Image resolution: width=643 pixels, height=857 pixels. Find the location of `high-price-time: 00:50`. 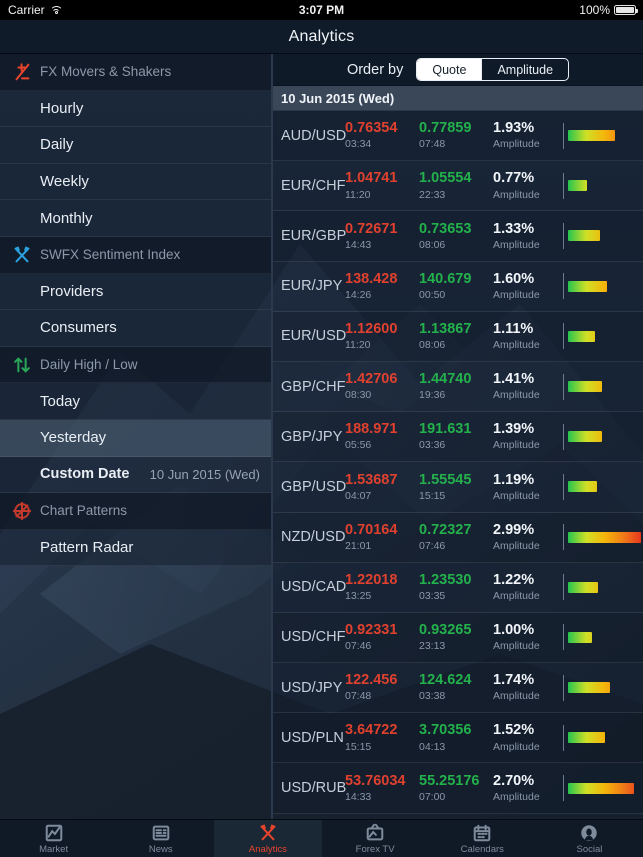

high-price-time: 00:50 is located at coordinates (432, 294).